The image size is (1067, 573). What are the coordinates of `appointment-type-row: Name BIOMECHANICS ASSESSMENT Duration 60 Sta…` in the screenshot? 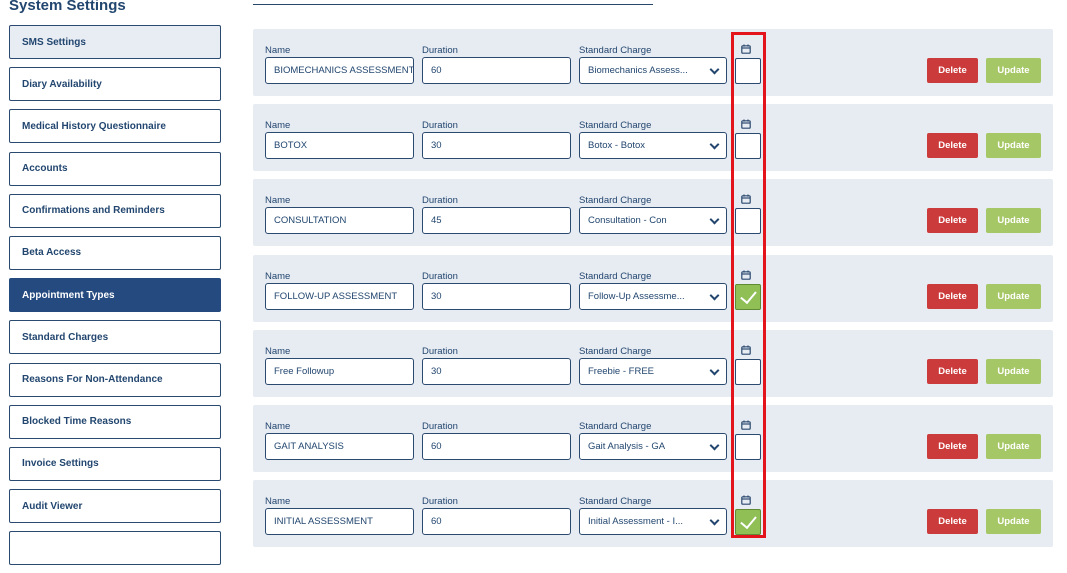 It's located at (653, 62).